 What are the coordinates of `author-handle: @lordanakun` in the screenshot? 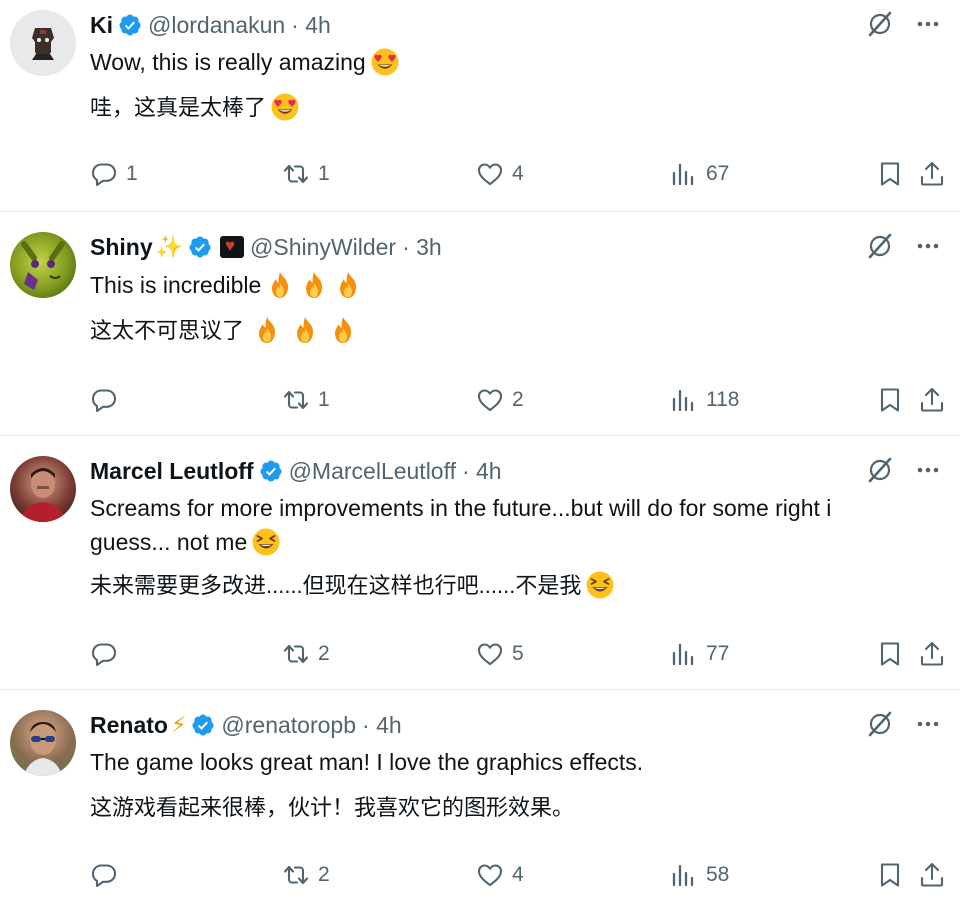 It's located at (216, 25).